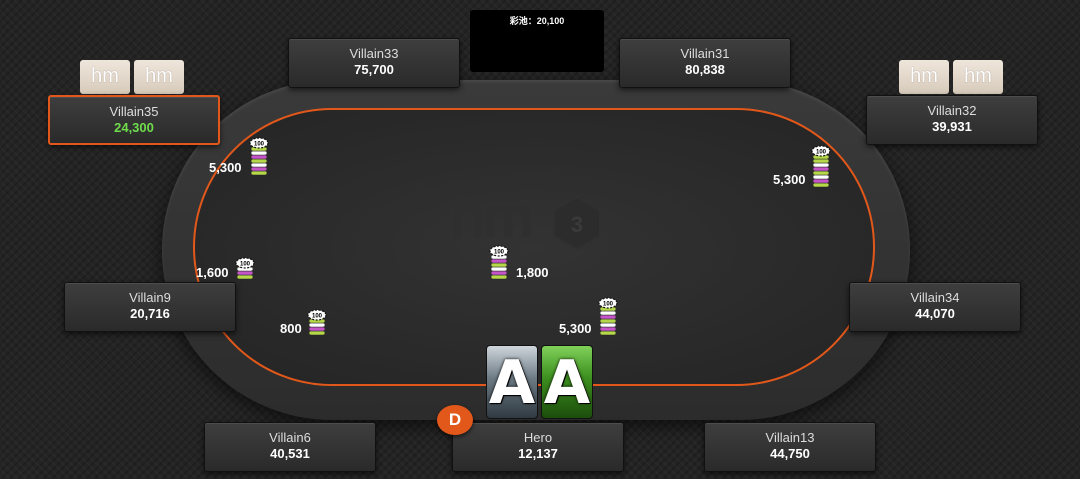  What do you see at coordinates (499, 262) in the screenshot?
I see `chip-stack-center: 100` at bounding box center [499, 262].